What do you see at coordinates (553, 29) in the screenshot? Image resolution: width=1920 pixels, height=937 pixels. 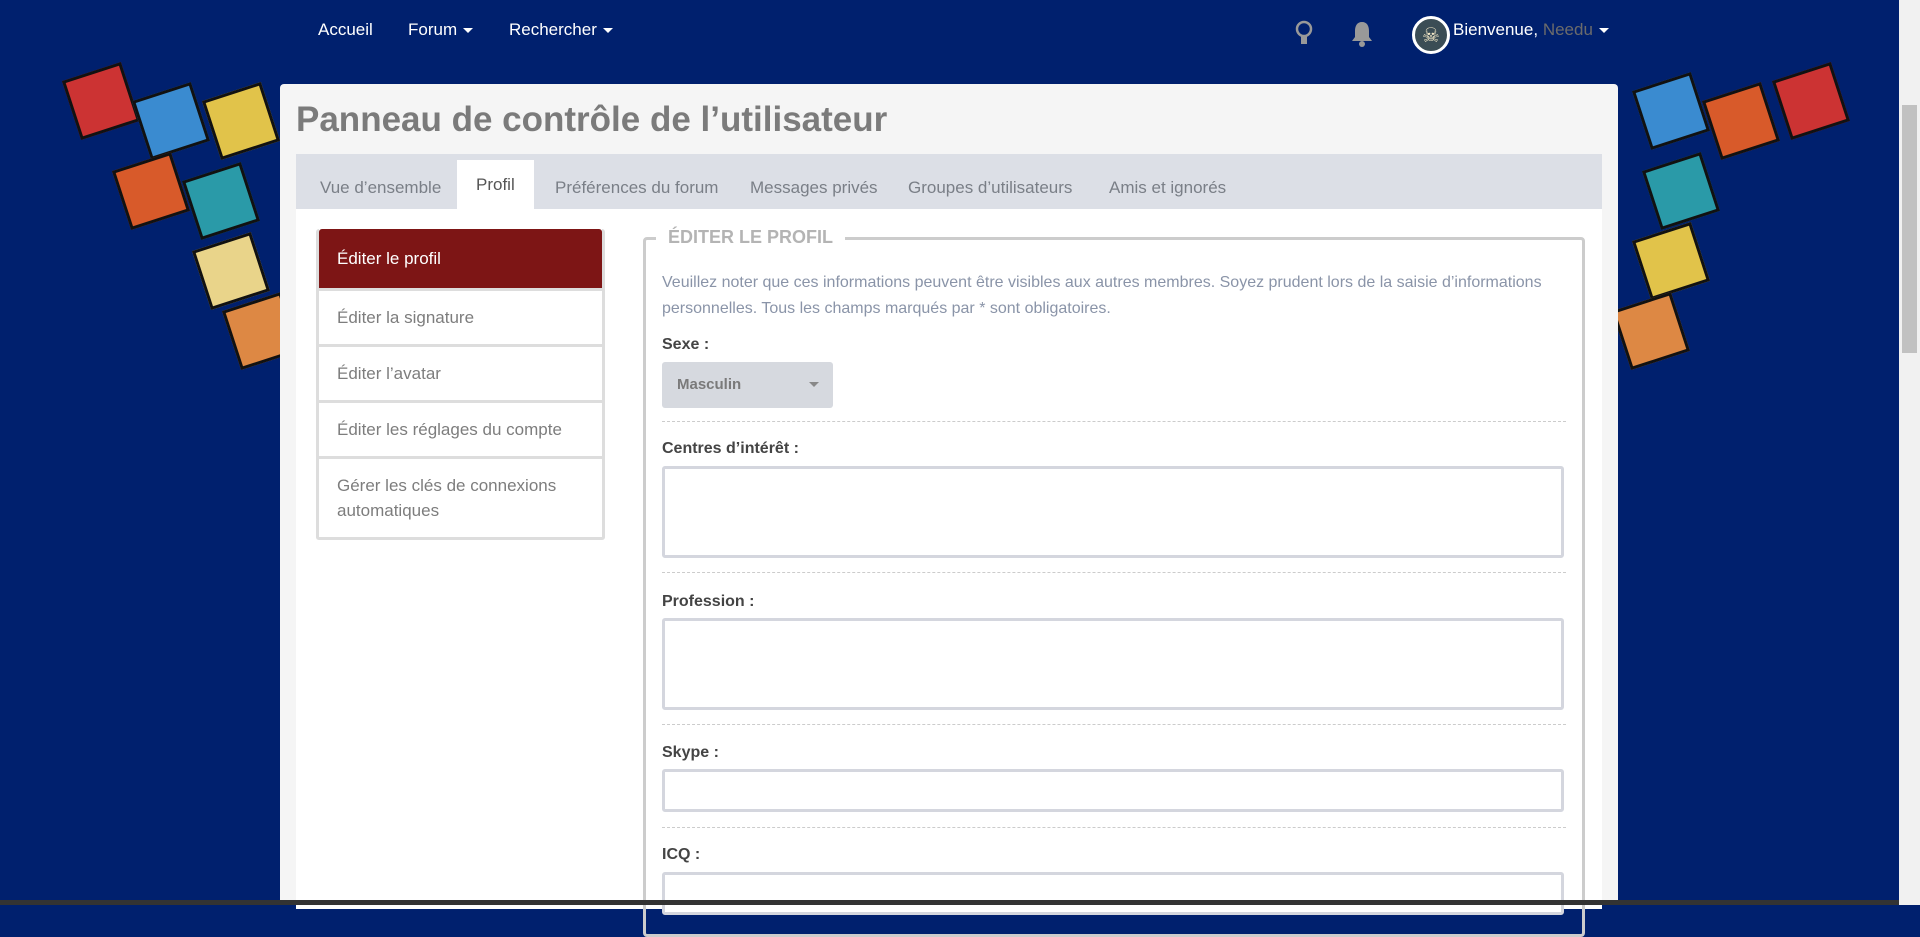 I see `nav-rechercher-label: Rechercher` at bounding box center [553, 29].